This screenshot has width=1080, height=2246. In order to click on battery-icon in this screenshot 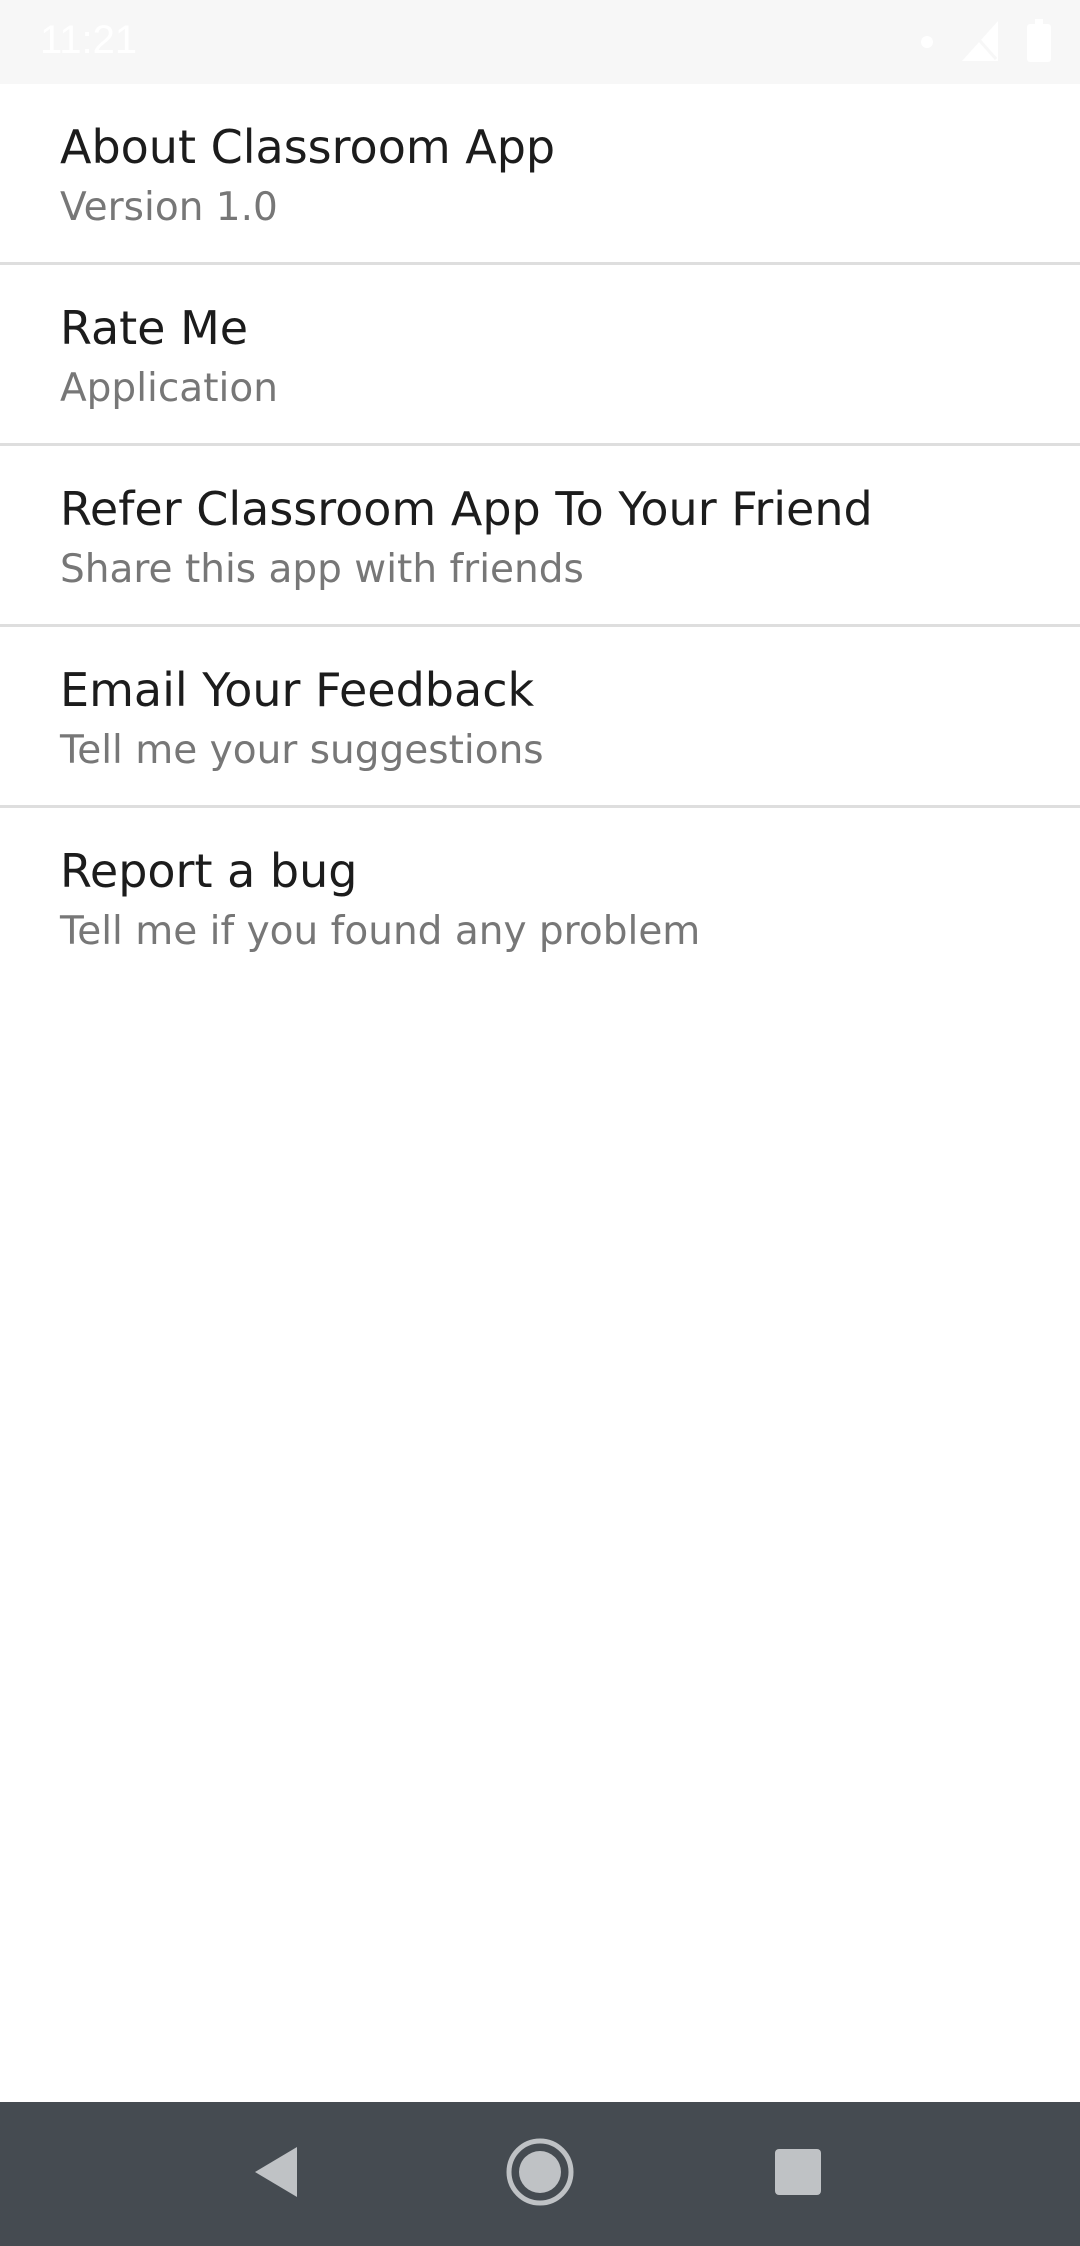, I will do `click(1039, 43)`.